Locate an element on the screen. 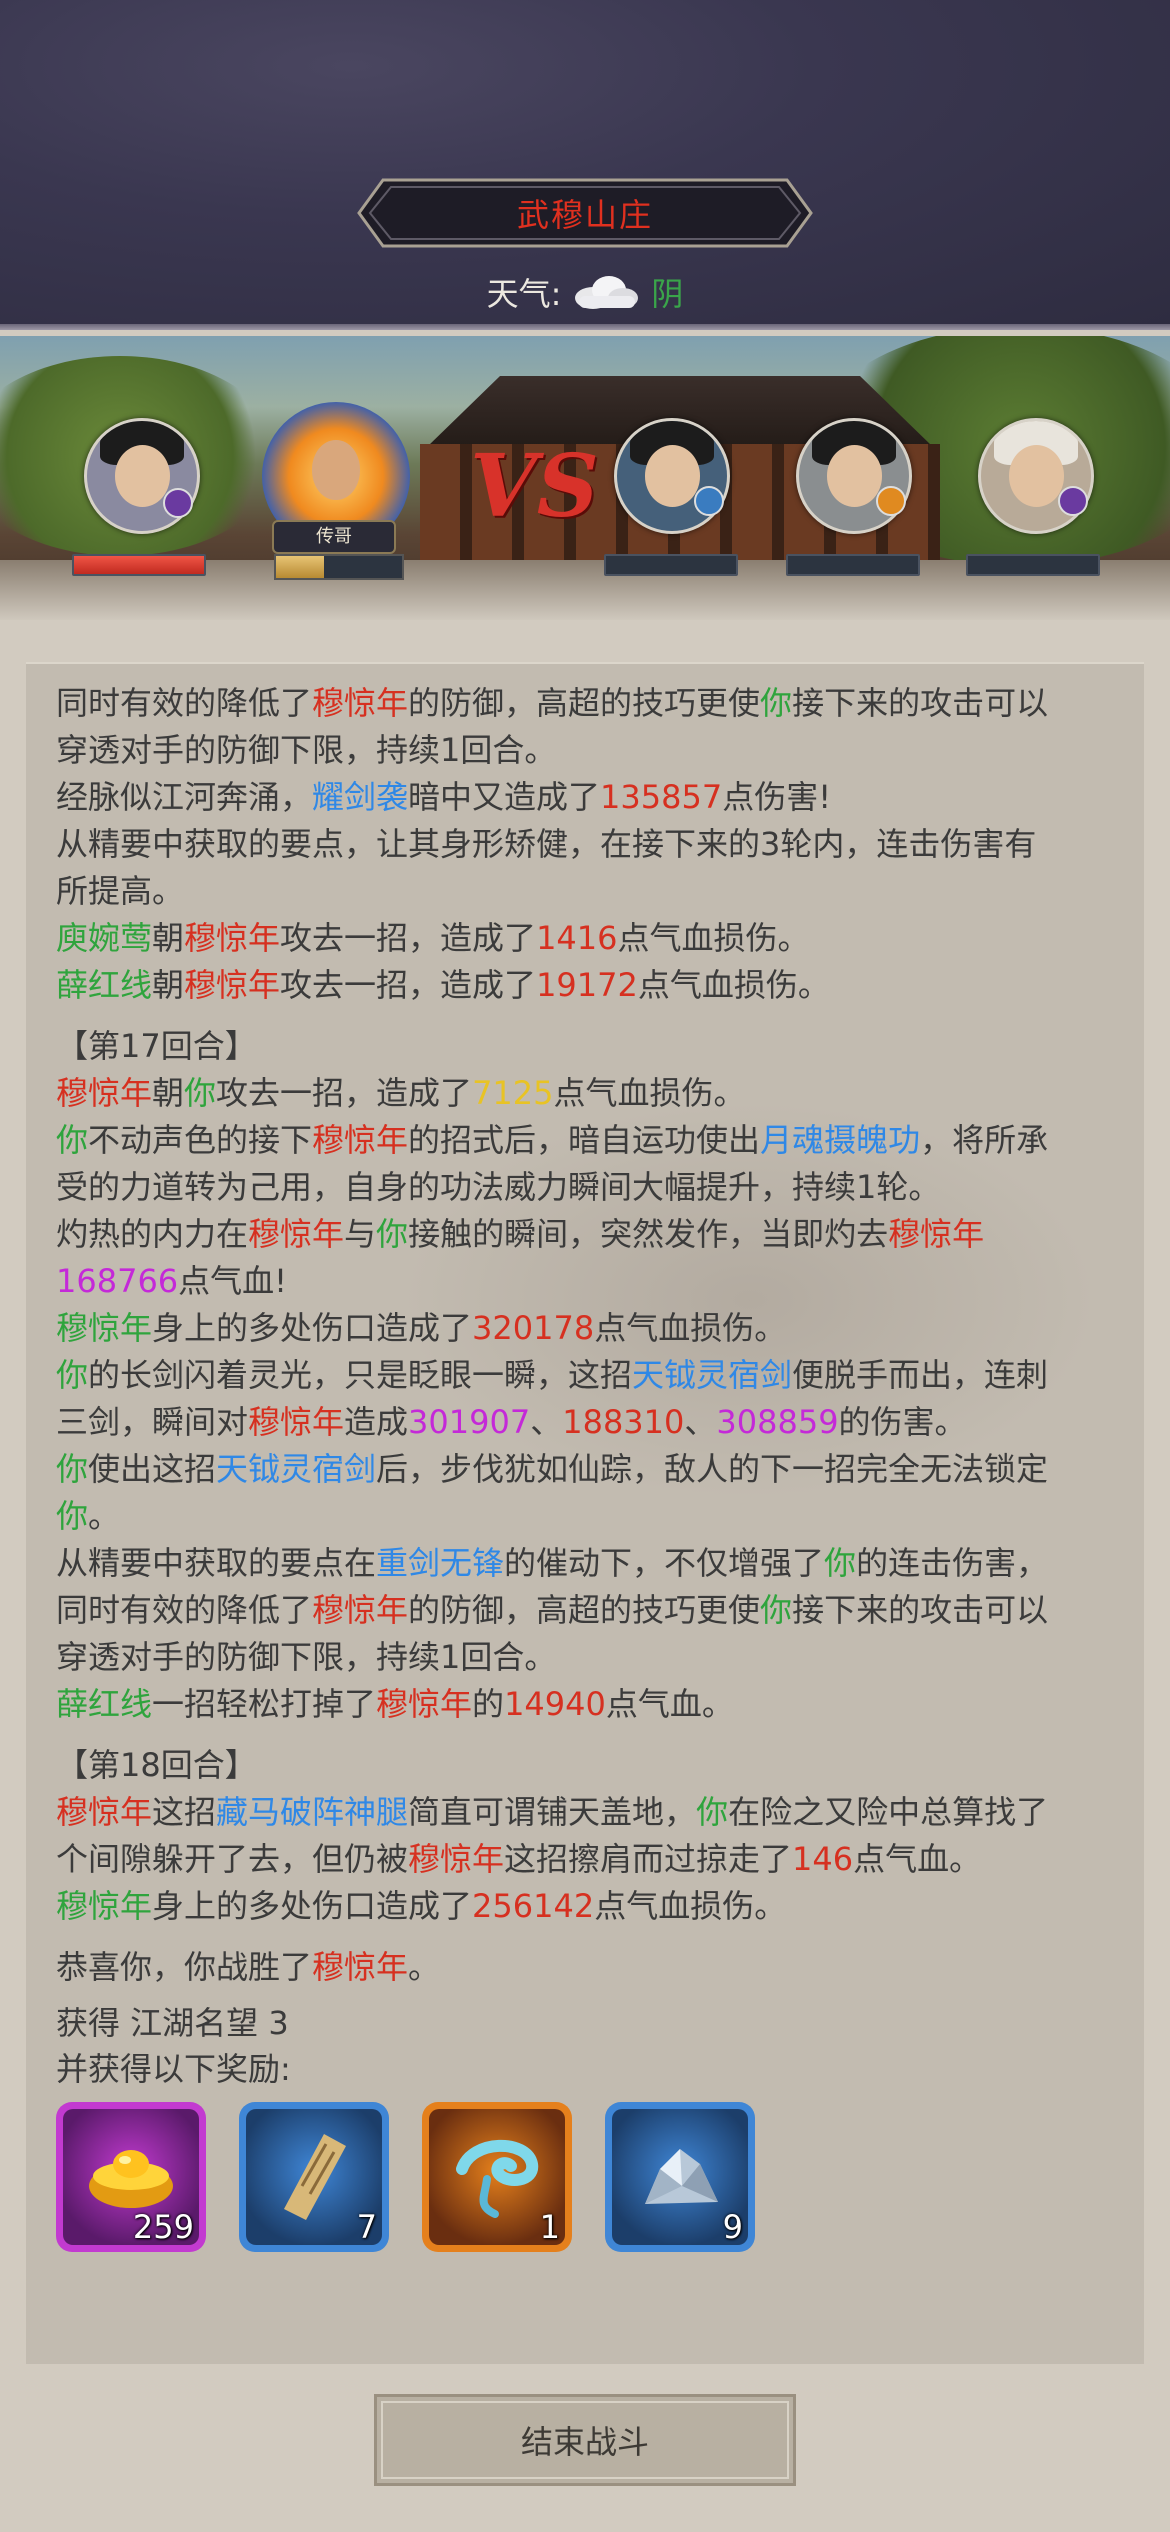  log-line: 所提高。 is located at coordinates (586, 891).